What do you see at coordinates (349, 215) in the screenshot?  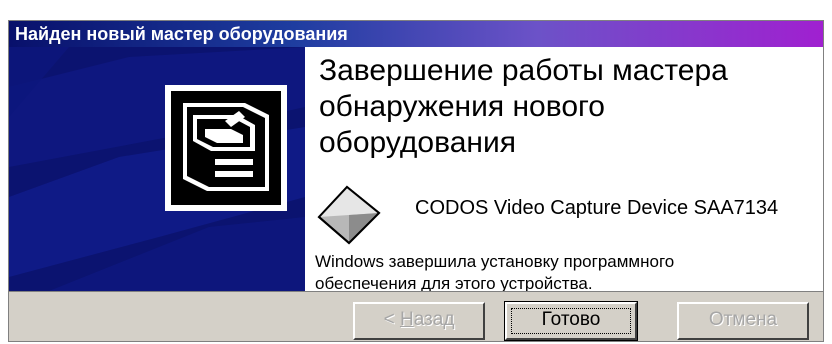 I see `device-diamond-icon` at bounding box center [349, 215].